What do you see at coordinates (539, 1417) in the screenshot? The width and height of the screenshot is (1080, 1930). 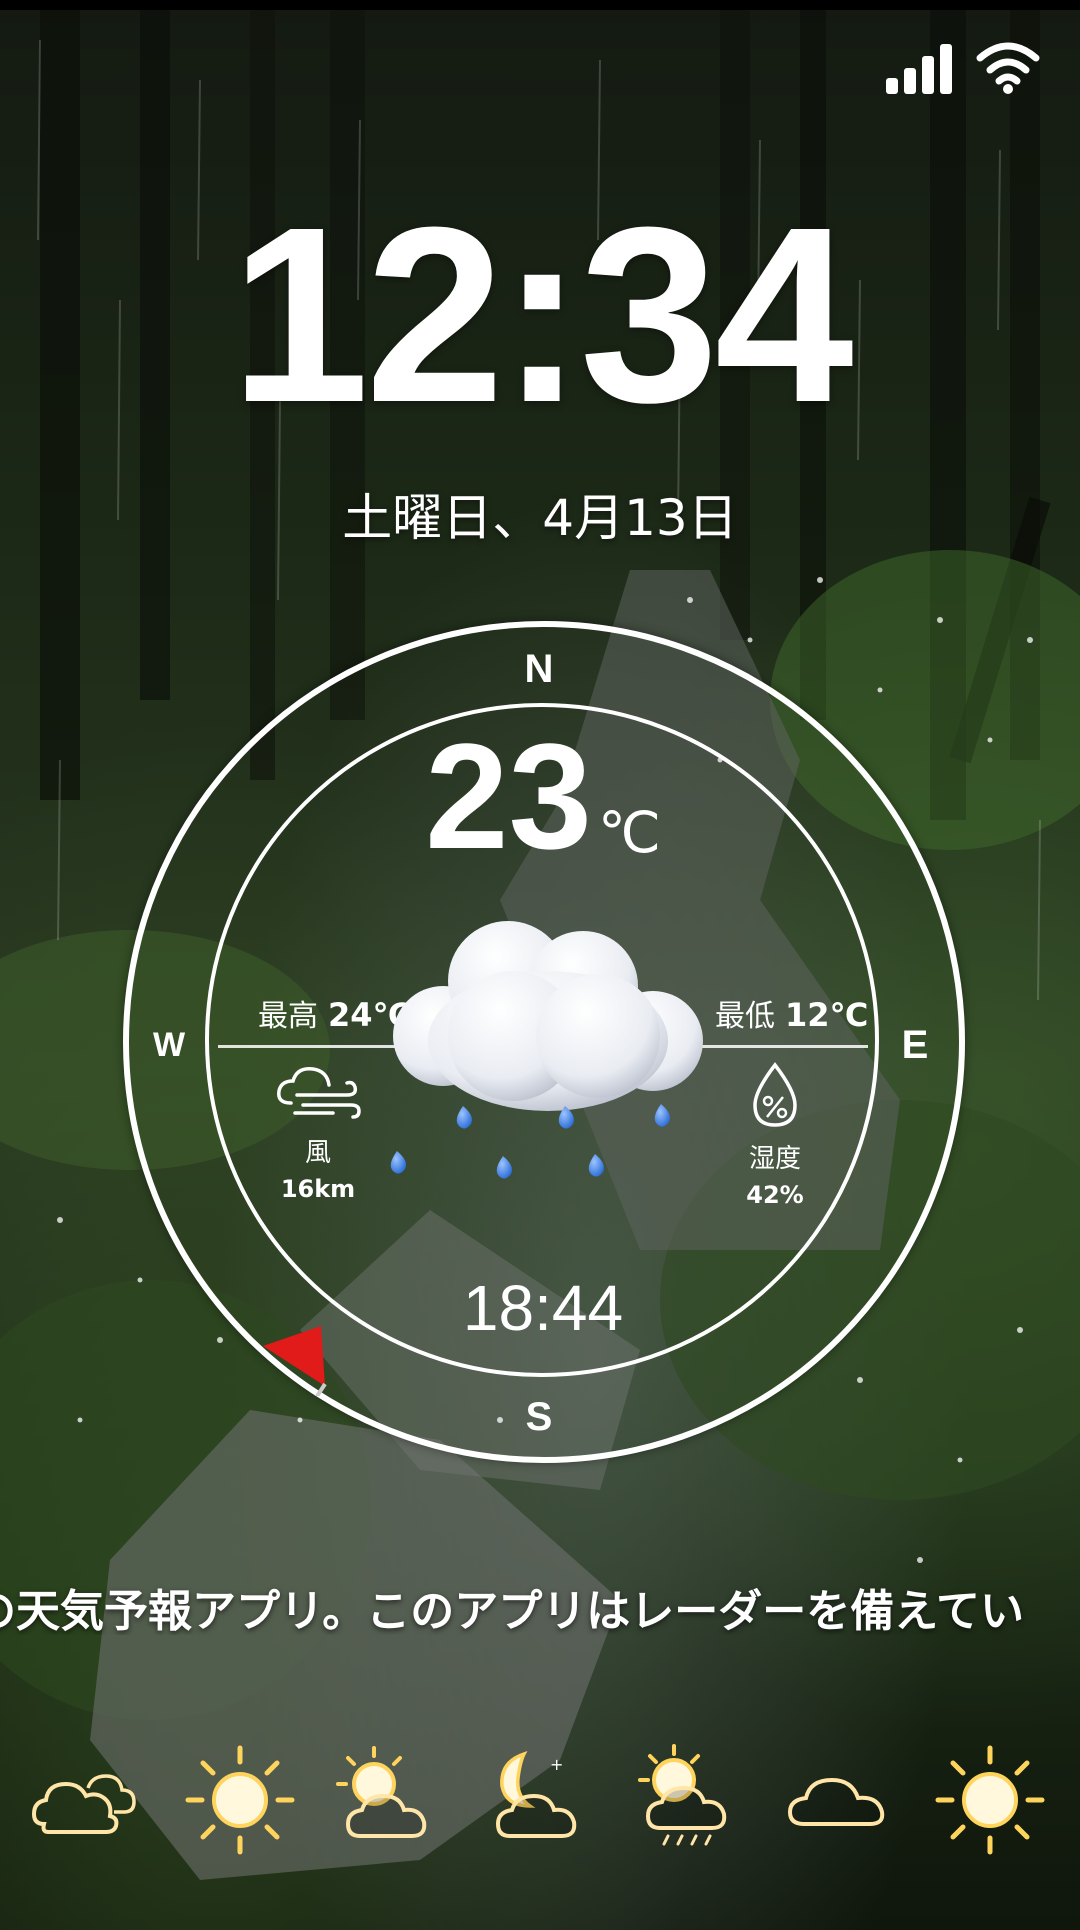 I see `compass-south: S` at bounding box center [539, 1417].